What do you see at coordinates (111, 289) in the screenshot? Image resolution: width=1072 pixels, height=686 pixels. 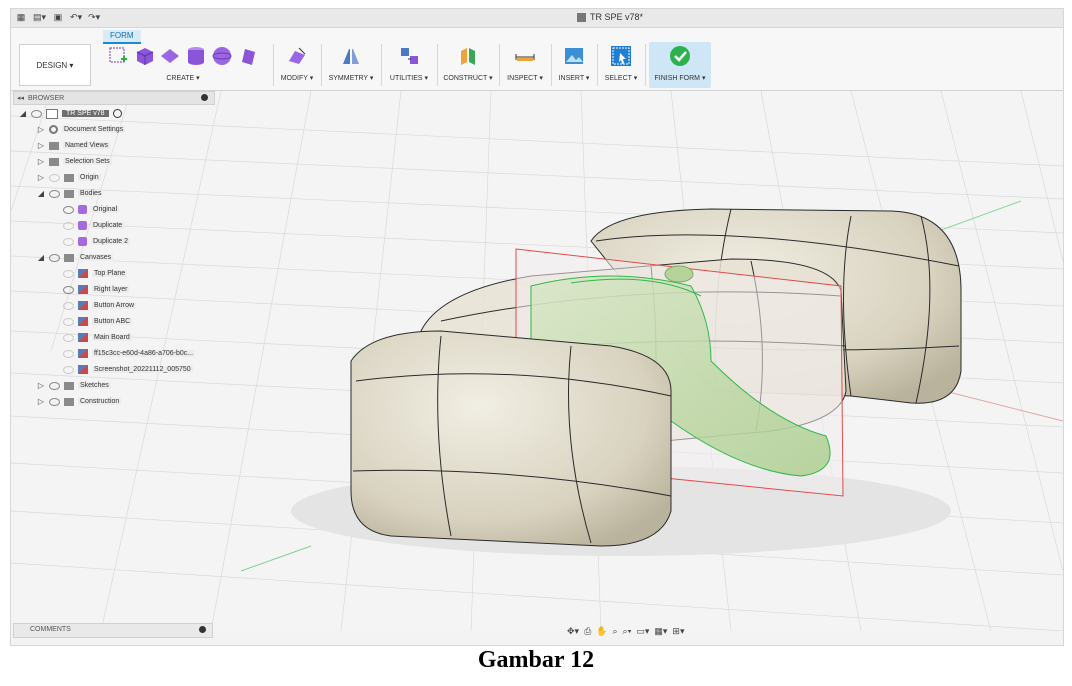 I see `browser-item-label: Right layer` at bounding box center [111, 289].